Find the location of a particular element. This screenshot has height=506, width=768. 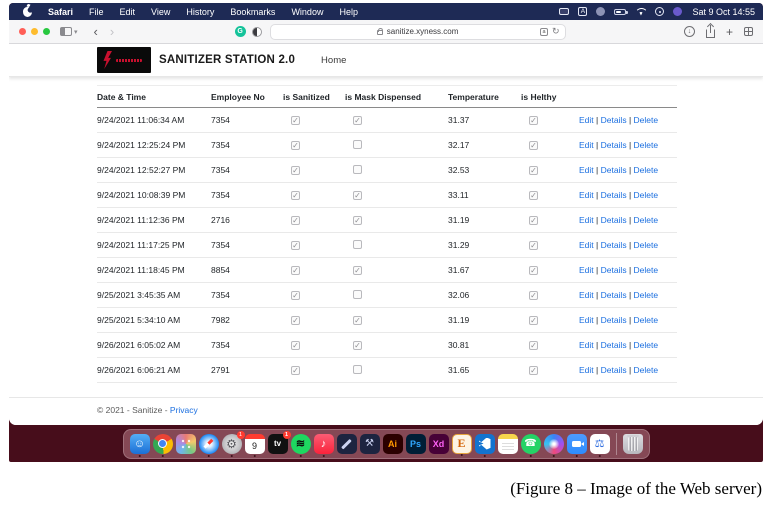

brand-logo is located at coordinates (124, 60).